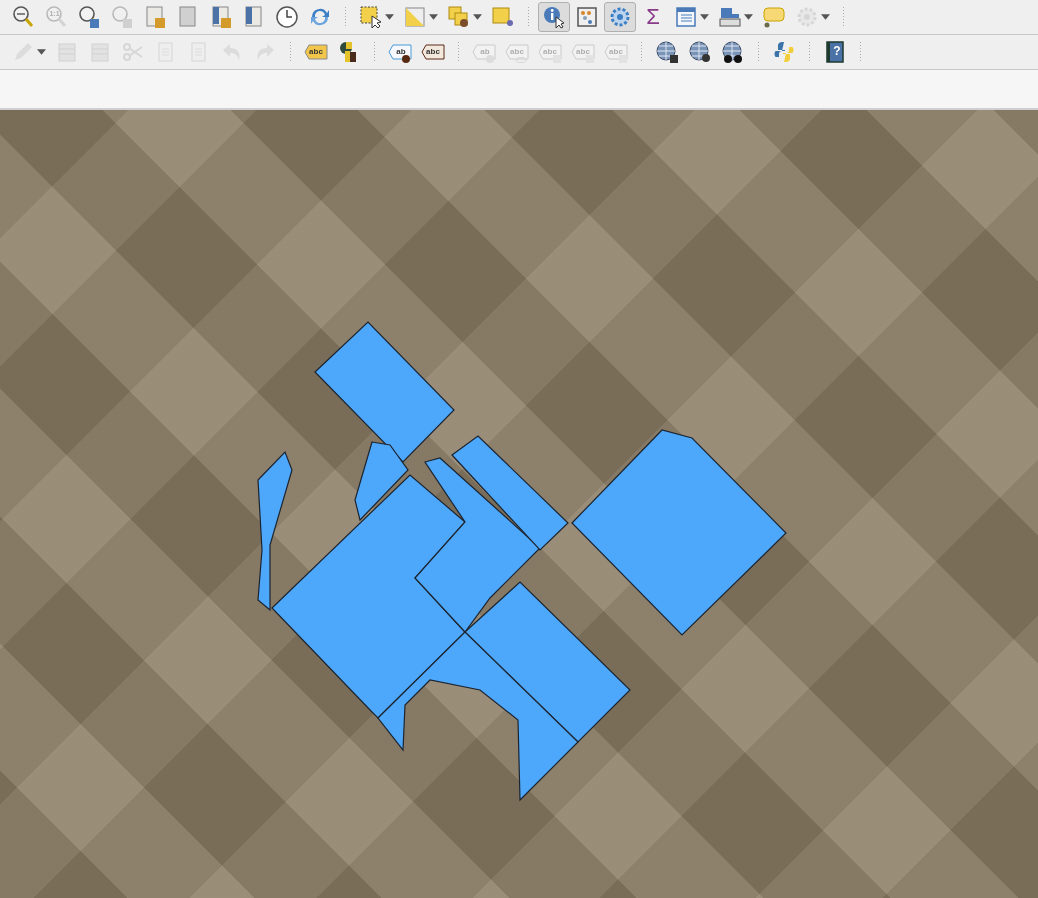 Image resolution: width=1038 pixels, height=898 pixels. What do you see at coordinates (100, 52) in the screenshot?
I see `trash-icon` at bounding box center [100, 52].